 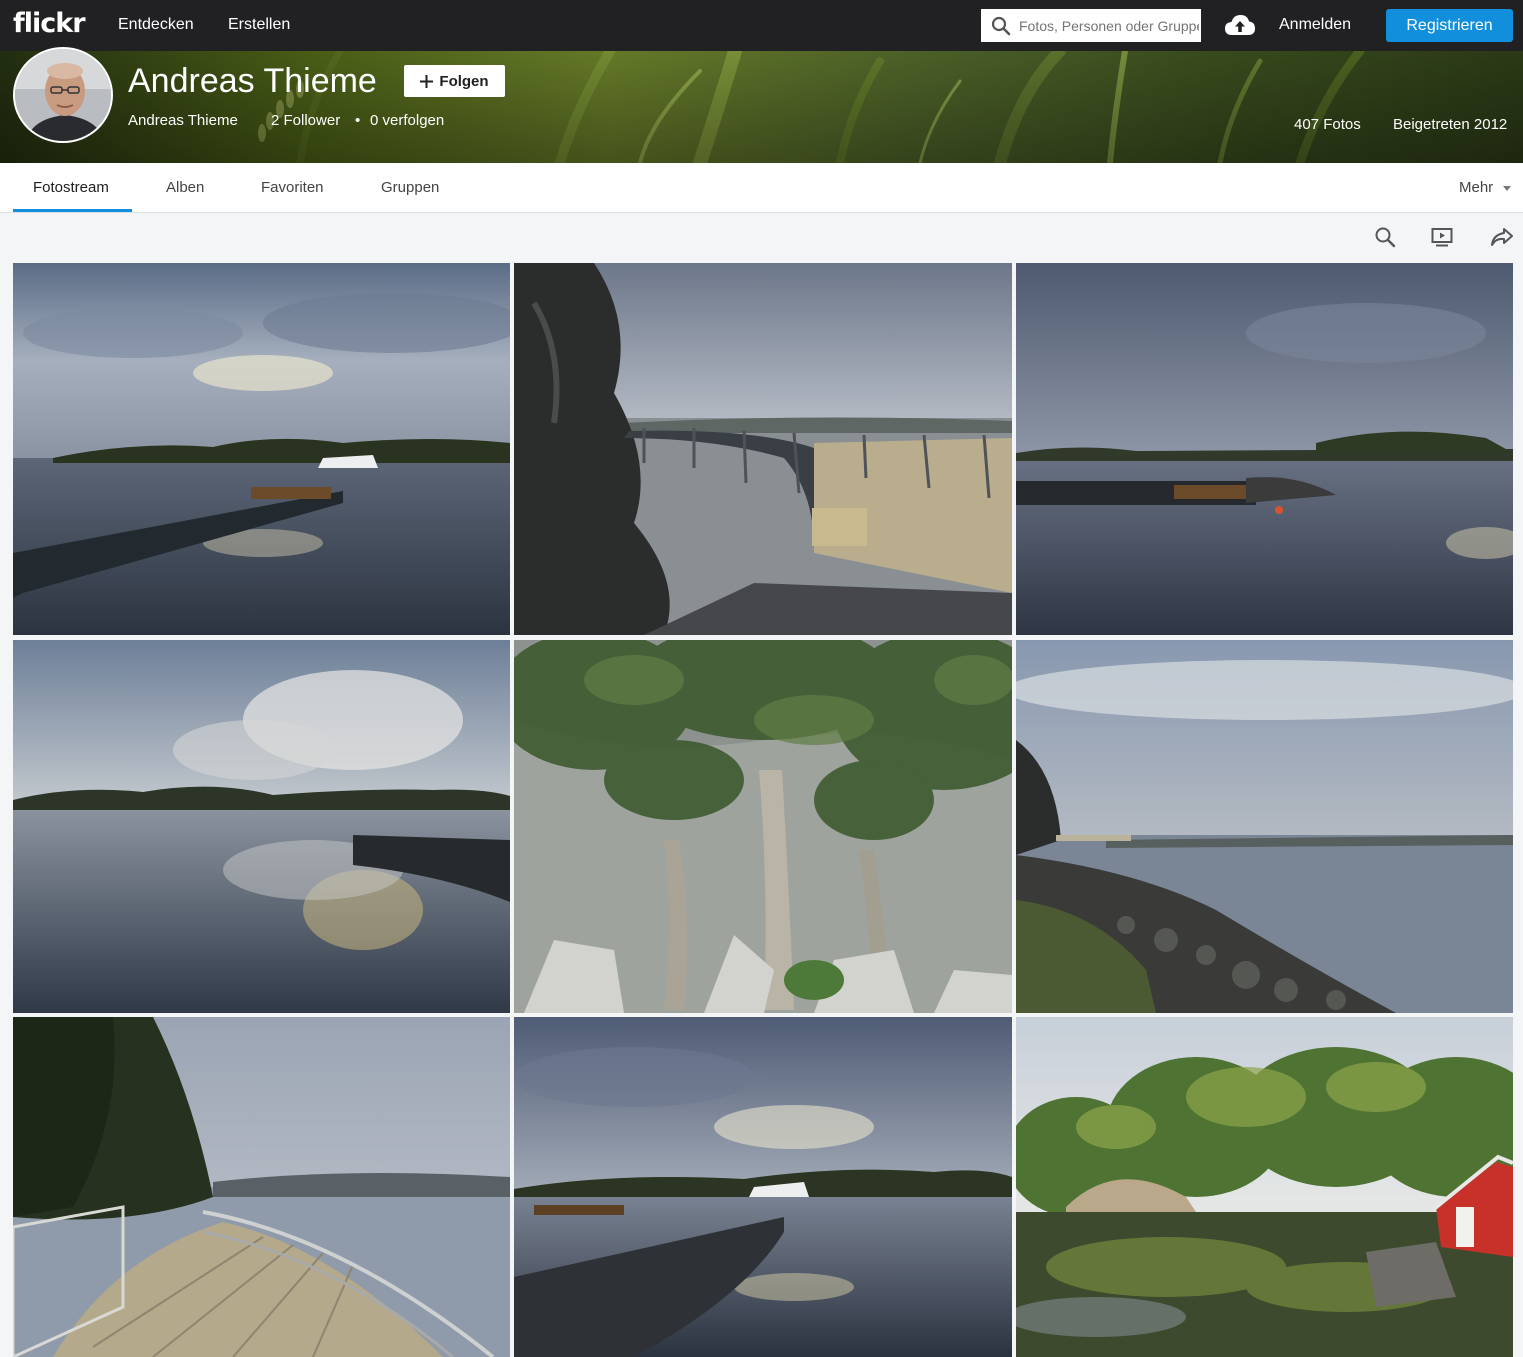 I want to click on photo-trees-rock, so click(x=763, y=826).